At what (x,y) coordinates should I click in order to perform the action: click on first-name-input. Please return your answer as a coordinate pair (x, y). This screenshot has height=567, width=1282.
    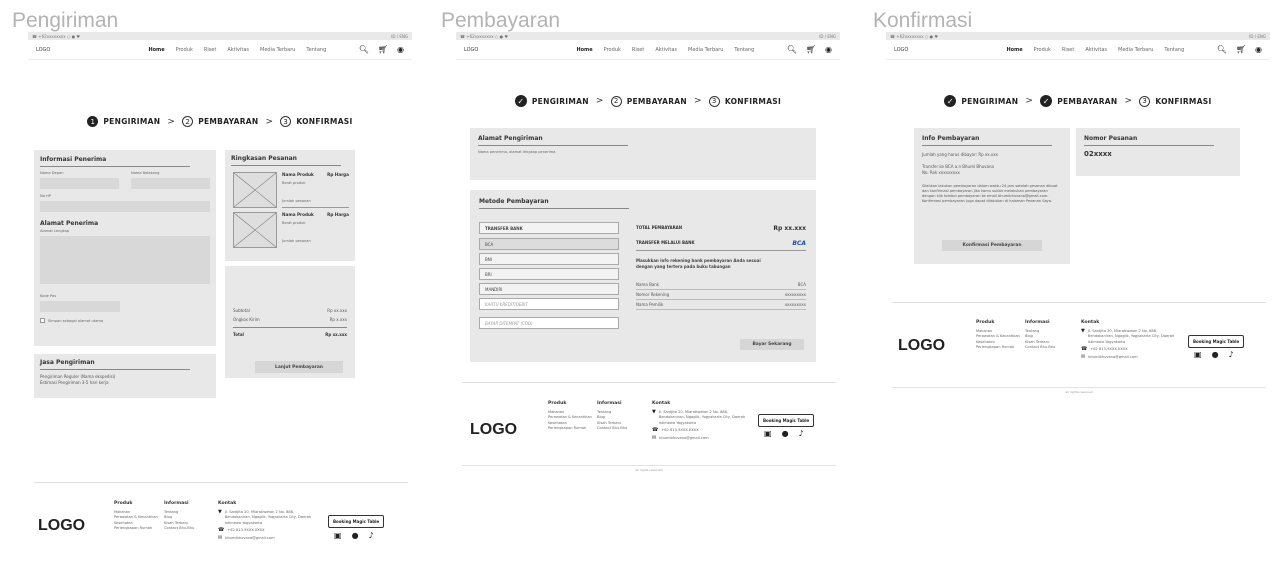
    Looking at the image, I should click on (79, 183).